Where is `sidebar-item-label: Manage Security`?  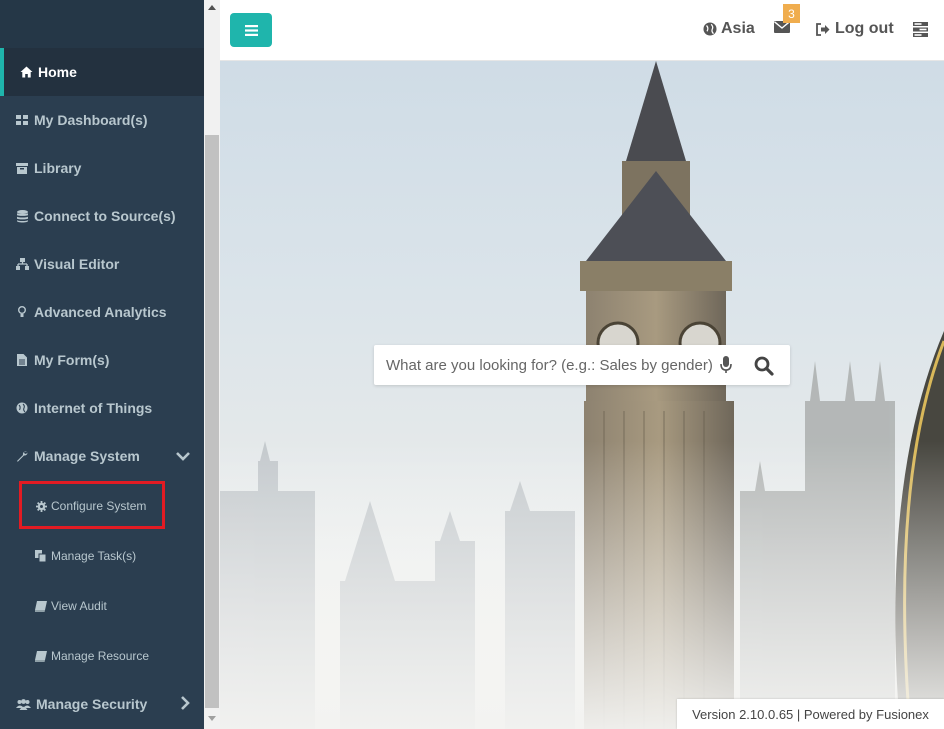
sidebar-item-label: Manage Security is located at coordinates (92, 704).